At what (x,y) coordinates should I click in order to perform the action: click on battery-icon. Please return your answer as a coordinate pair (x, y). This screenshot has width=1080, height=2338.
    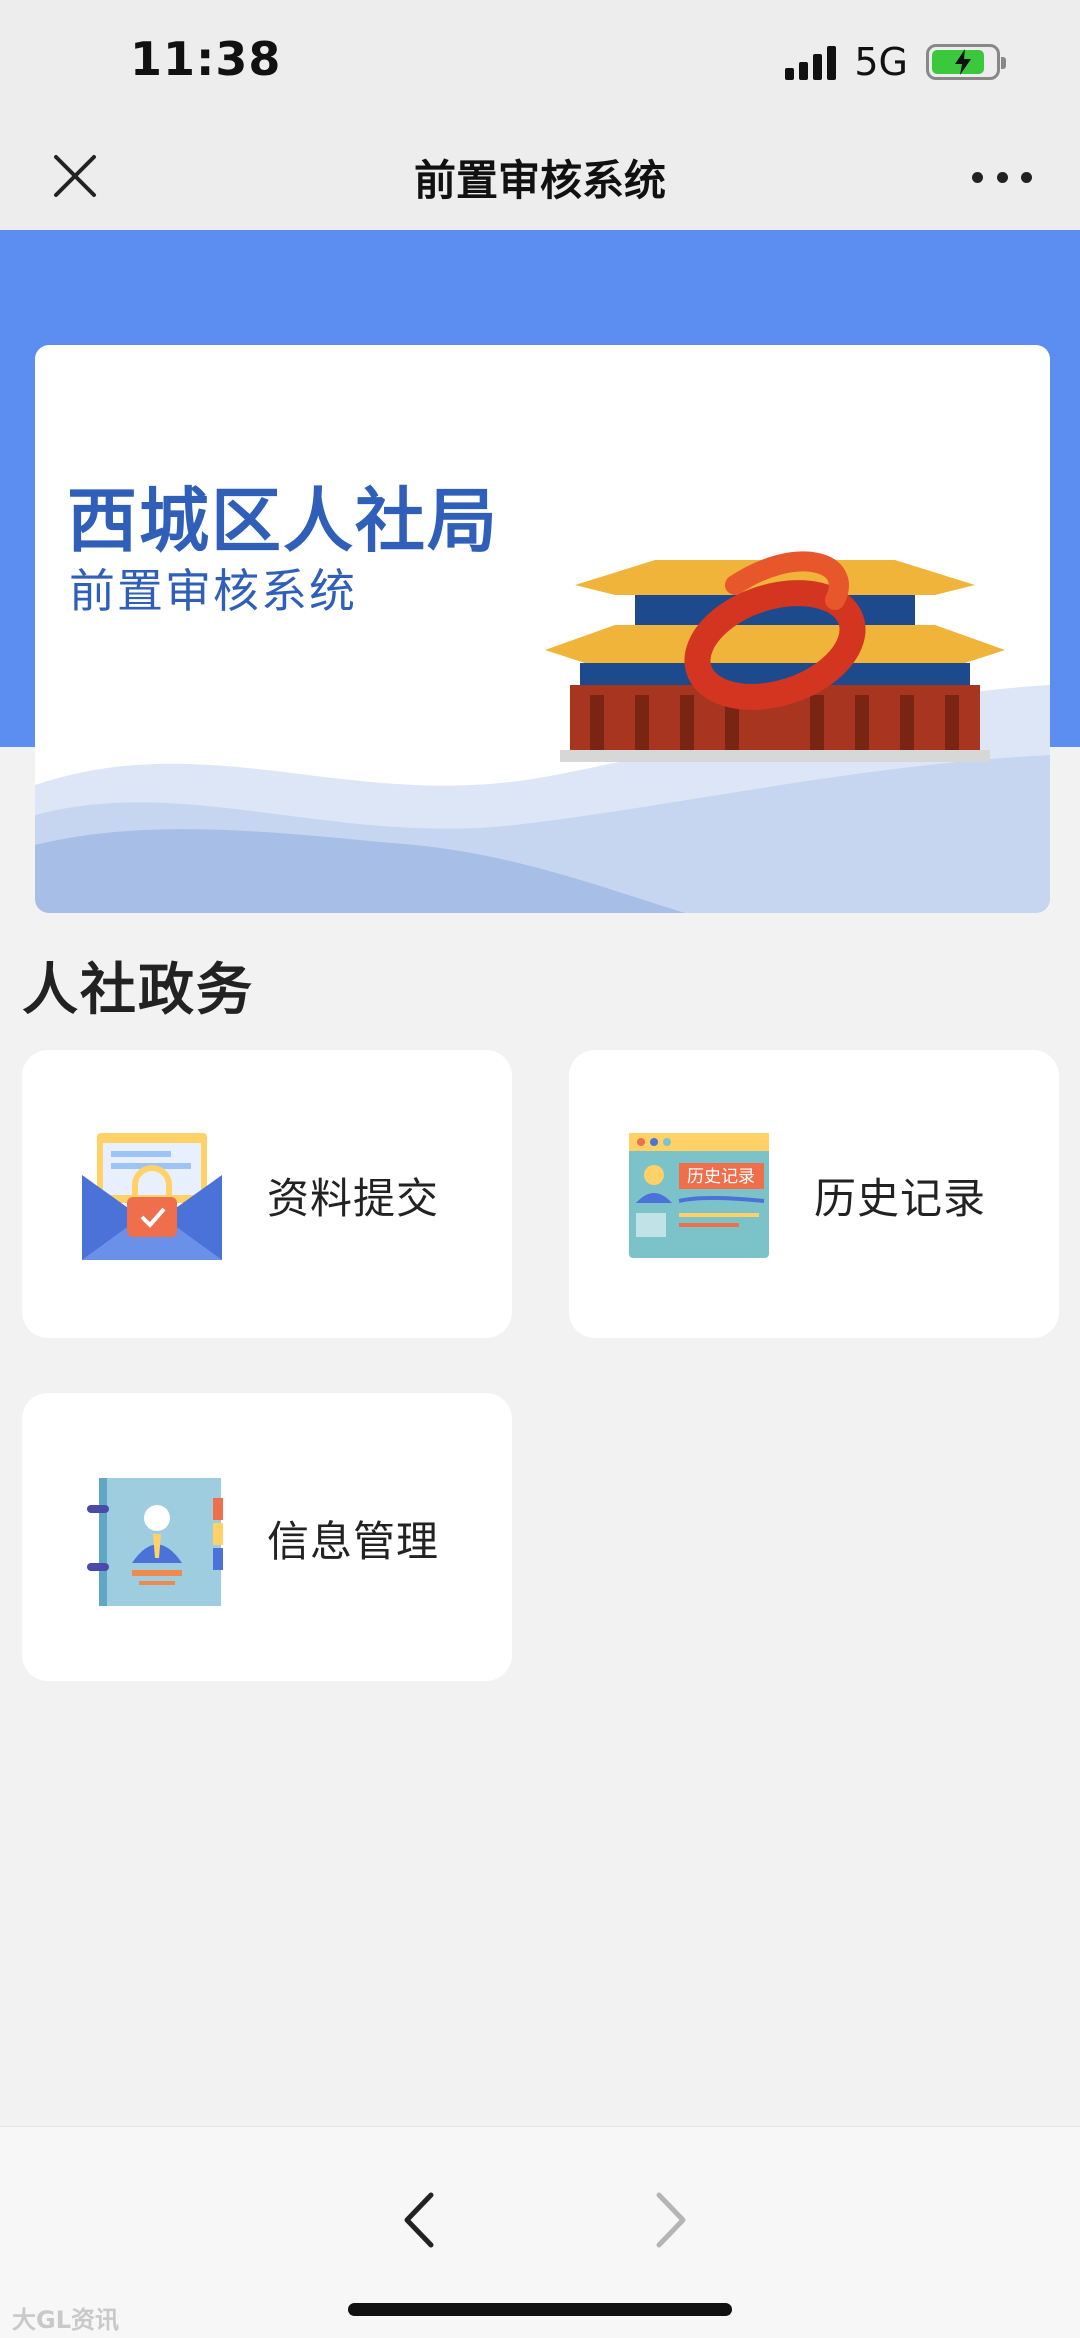
    Looking at the image, I should click on (966, 62).